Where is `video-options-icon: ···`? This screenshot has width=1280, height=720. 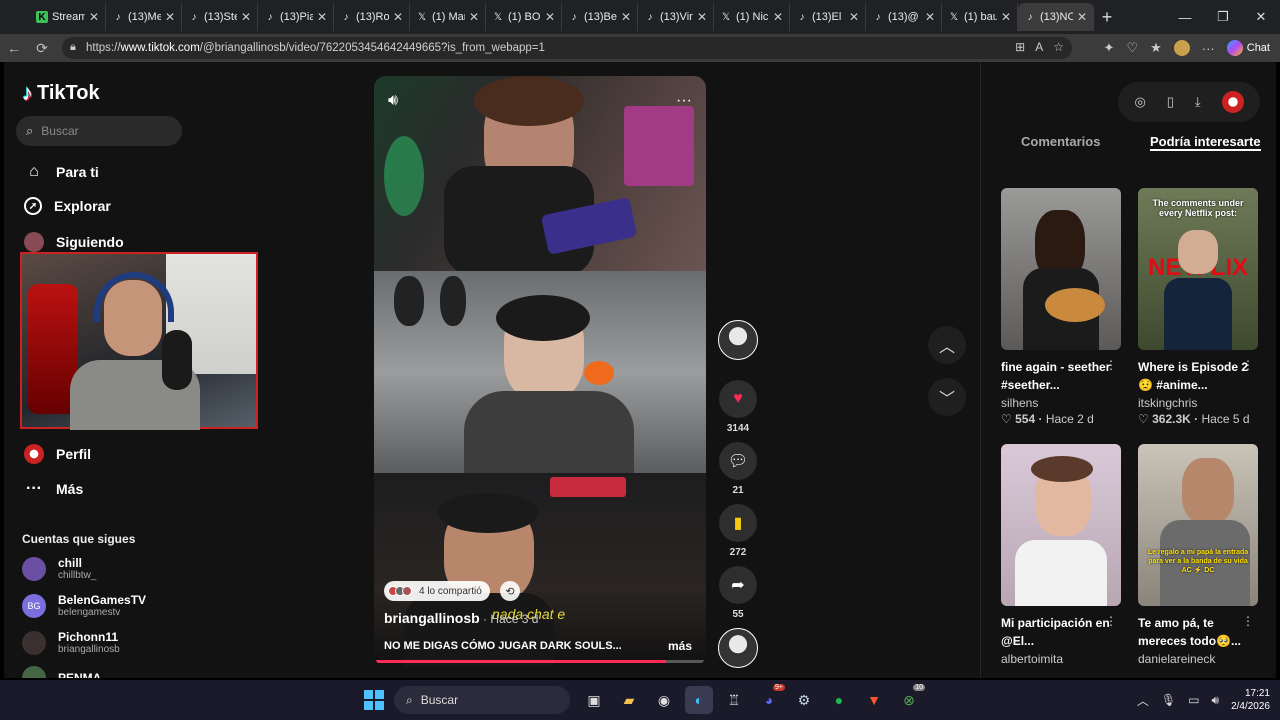 video-options-icon: ··· is located at coordinates (684, 101).